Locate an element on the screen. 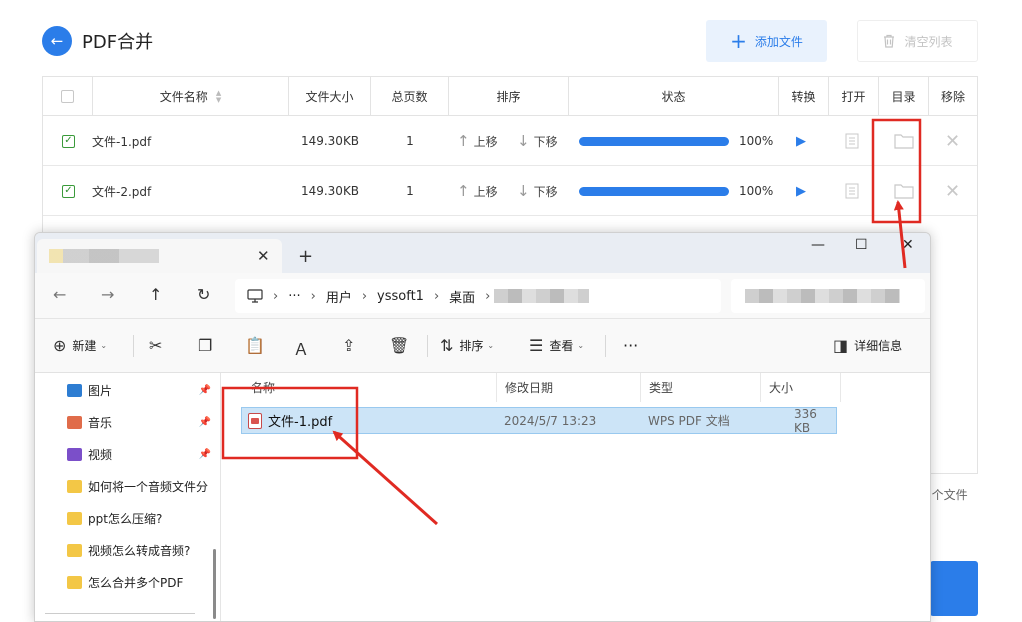 This screenshot has height=622, width=1022. select-all-checkbox is located at coordinates (67, 96).